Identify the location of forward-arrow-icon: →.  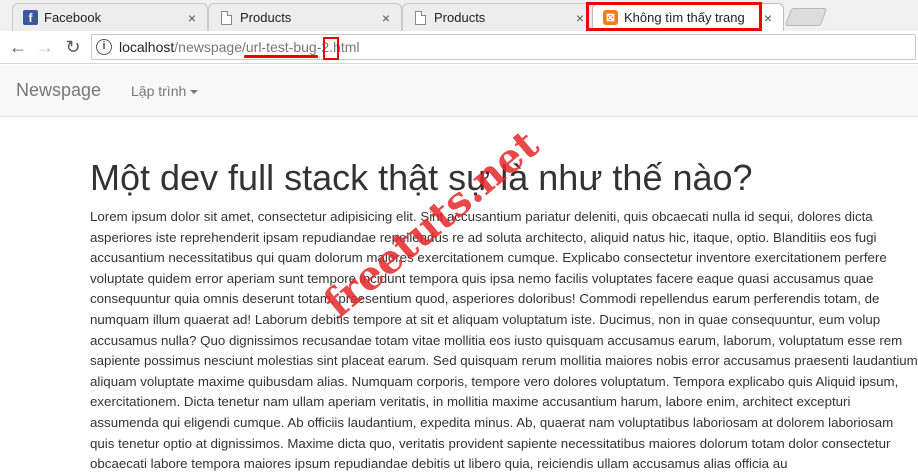
(45, 47).